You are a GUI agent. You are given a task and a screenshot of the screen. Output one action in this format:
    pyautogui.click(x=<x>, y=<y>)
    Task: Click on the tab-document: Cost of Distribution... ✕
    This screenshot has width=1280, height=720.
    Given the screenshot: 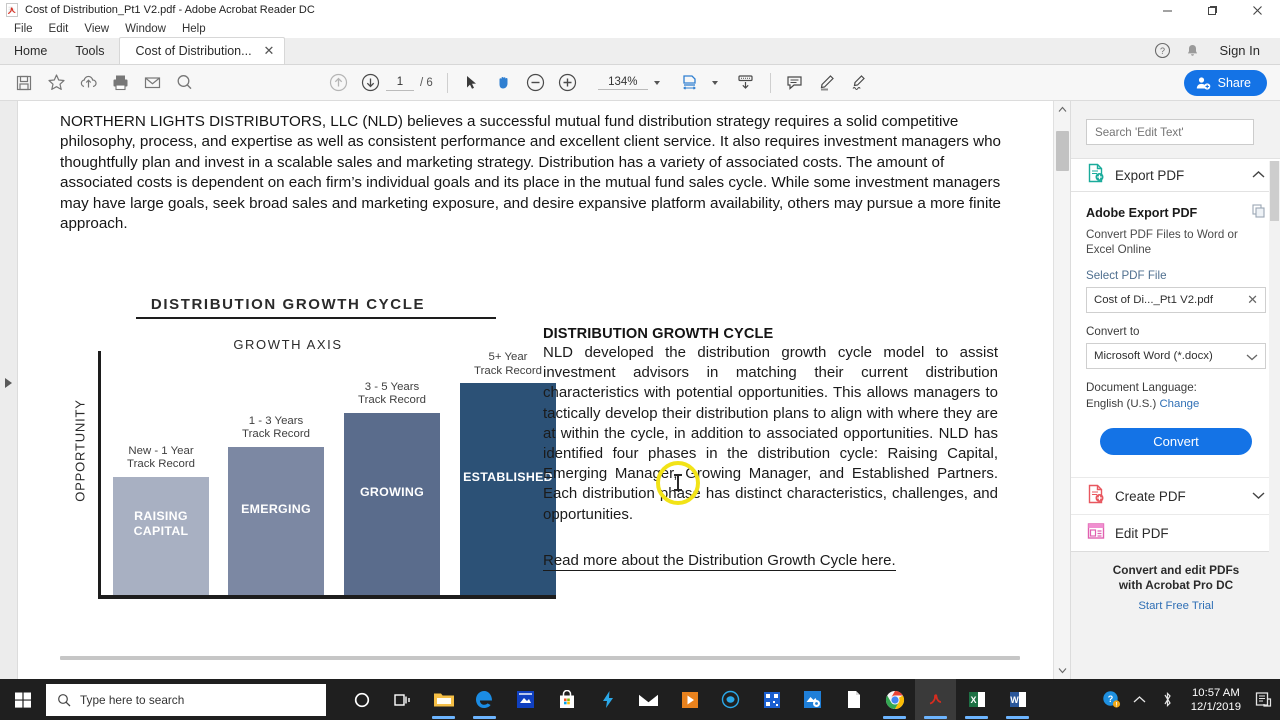 What is the action you would take?
    pyautogui.click(x=202, y=50)
    